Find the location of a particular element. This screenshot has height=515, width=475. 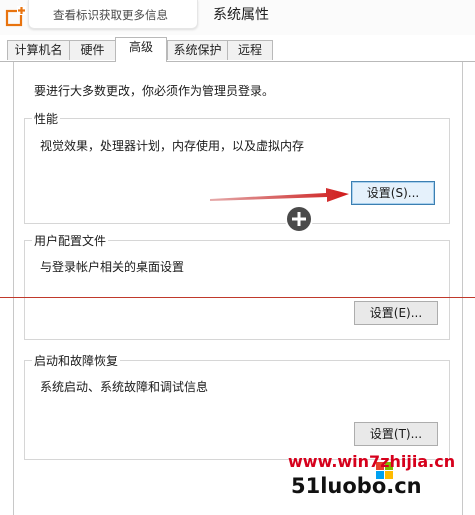

admin-notice: 要进行大多数更改，你必须作为管理员登录。 is located at coordinates (154, 91).